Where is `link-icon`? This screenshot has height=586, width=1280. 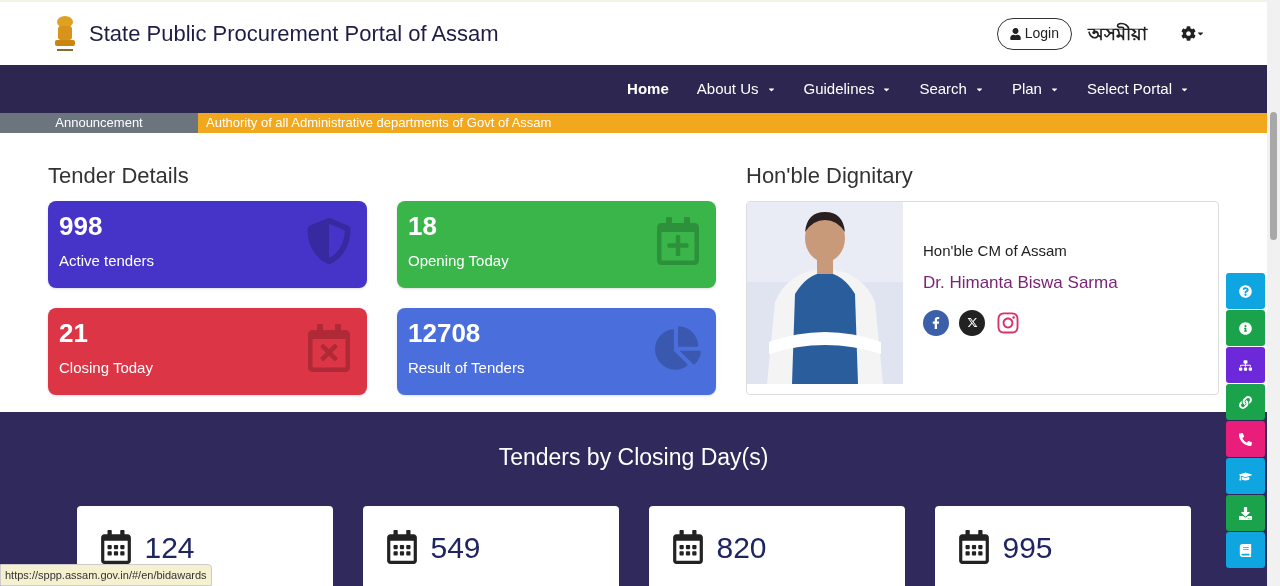 link-icon is located at coordinates (1245, 402).